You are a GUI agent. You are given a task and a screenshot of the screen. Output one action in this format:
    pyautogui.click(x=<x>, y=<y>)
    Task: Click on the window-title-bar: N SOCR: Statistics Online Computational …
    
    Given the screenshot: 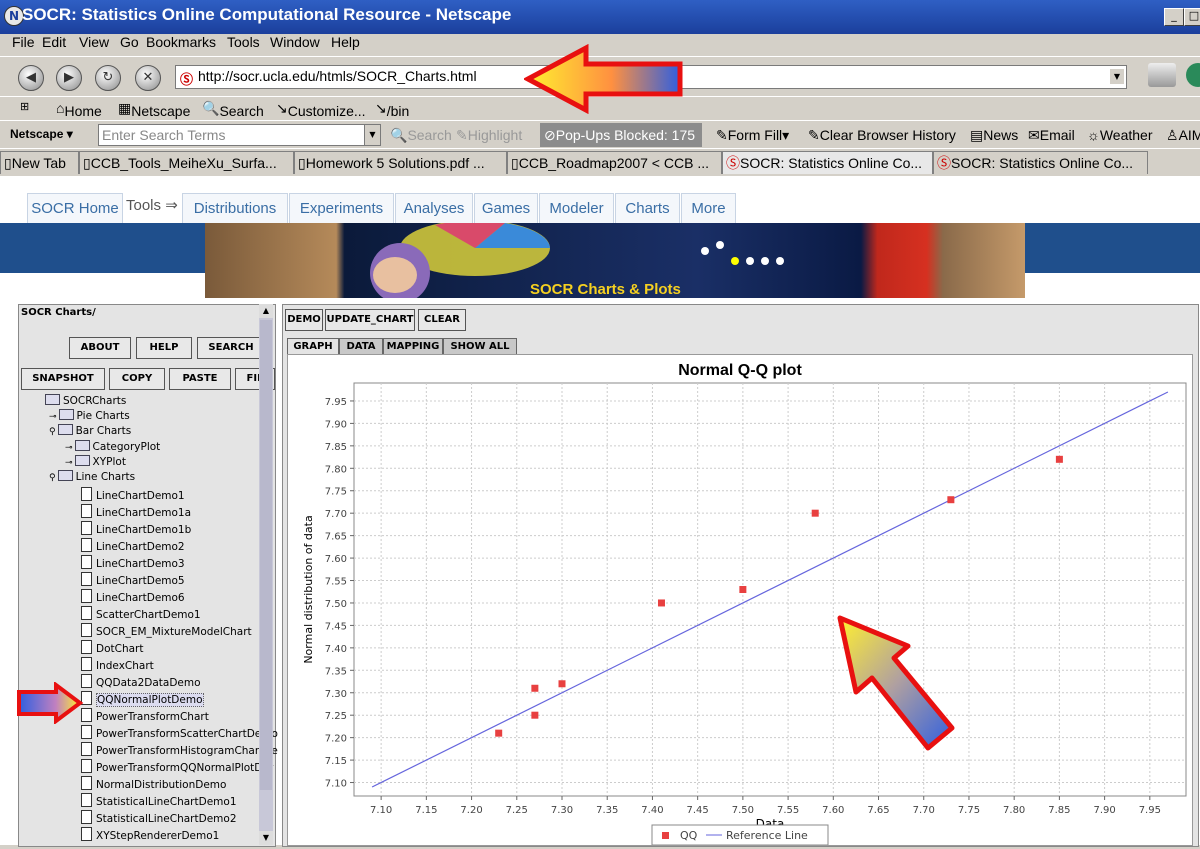 What is the action you would take?
    pyautogui.click(x=600, y=17)
    